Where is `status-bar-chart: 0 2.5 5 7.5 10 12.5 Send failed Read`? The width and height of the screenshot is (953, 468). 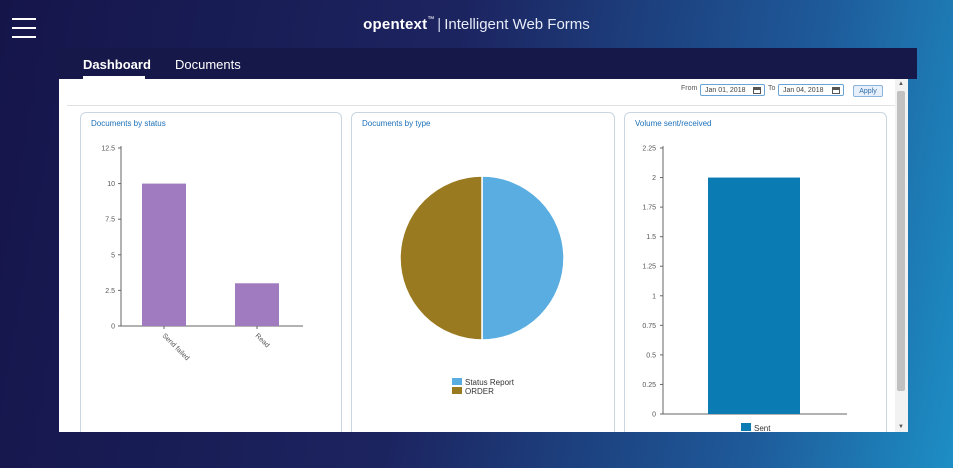
status-bar-chart: 0 2.5 5 7.5 10 12.5 Send failed Read is located at coordinates (202, 254).